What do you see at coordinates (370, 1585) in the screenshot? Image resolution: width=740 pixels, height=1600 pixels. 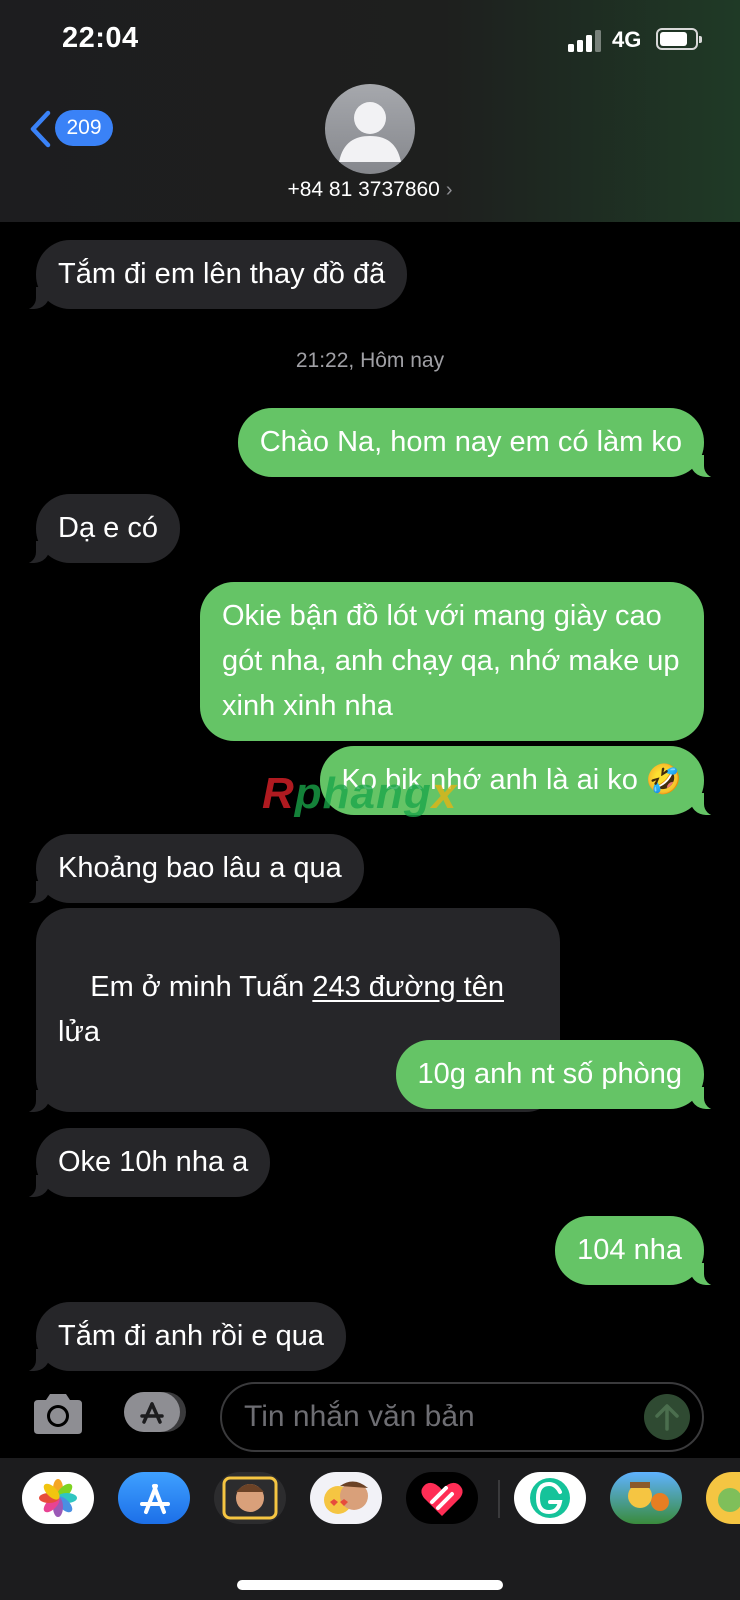 I see `home-indicator` at bounding box center [370, 1585].